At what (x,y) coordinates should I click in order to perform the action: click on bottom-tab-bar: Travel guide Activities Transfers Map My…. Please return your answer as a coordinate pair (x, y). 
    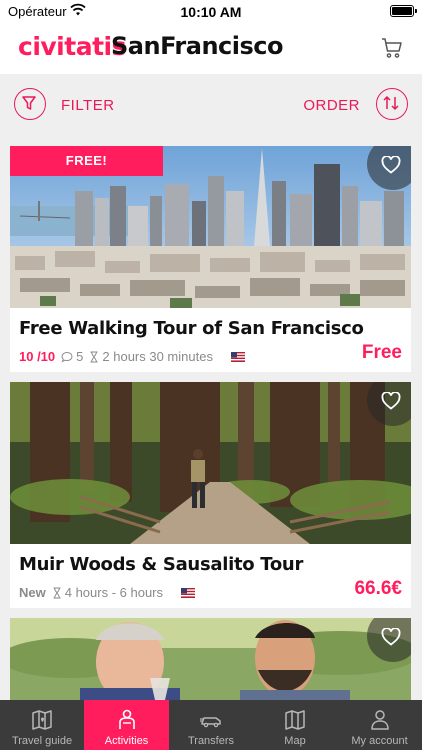
    Looking at the image, I should click on (211, 725).